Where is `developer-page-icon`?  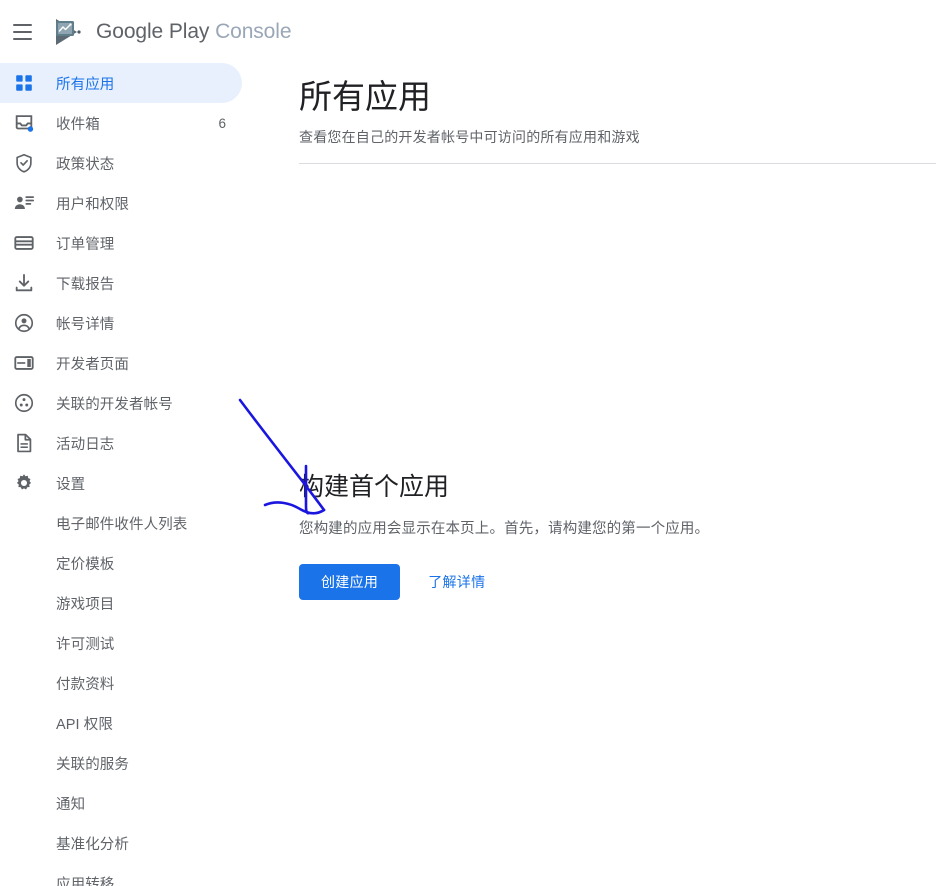
developer-page-icon is located at coordinates (24, 363).